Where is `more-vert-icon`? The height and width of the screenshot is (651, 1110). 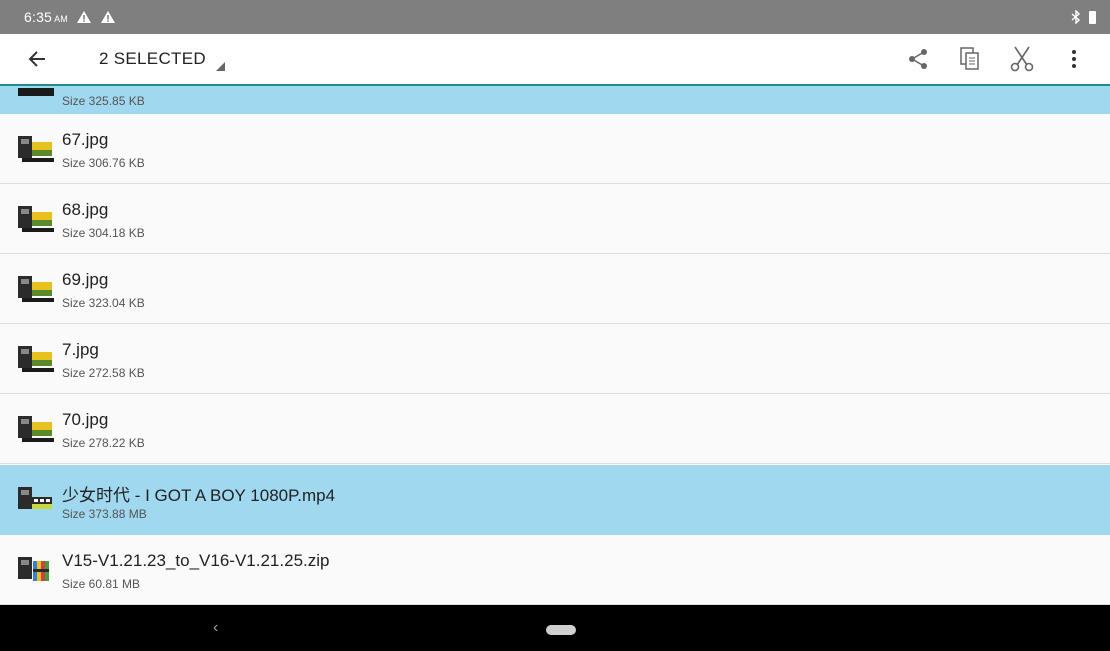 more-vert-icon is located at coordinates (1074, 59).